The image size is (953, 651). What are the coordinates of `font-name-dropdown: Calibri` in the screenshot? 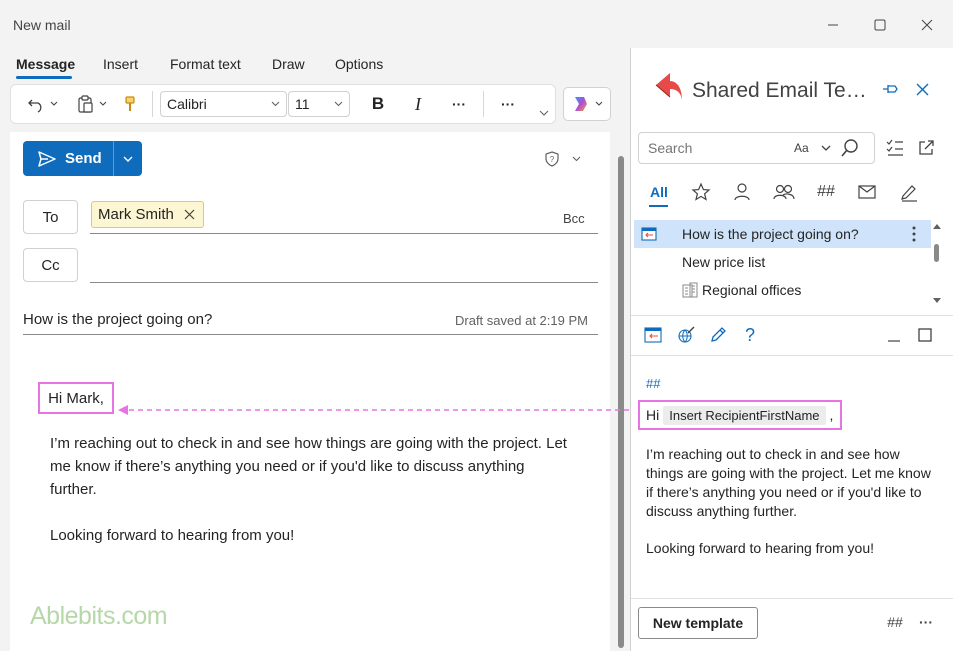 It's located at (223, 104).